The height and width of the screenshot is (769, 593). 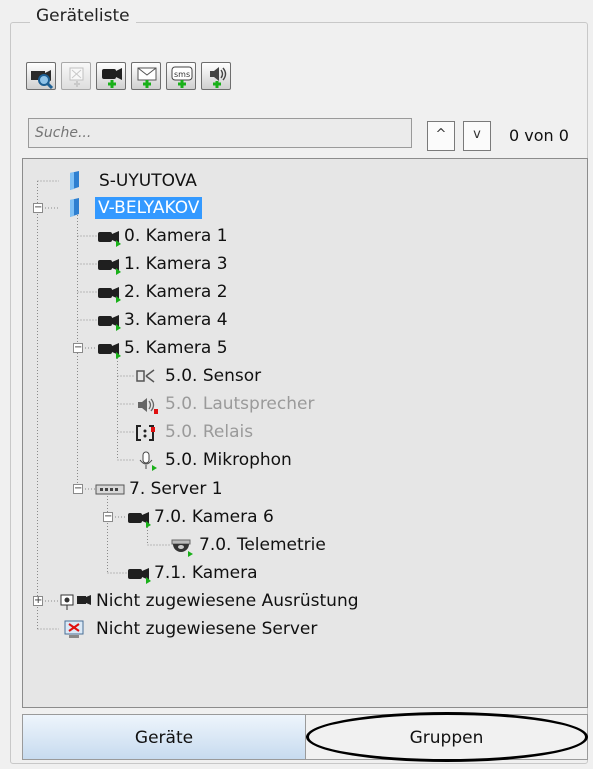 I want to click on search-input, so click(x=220, y=133).